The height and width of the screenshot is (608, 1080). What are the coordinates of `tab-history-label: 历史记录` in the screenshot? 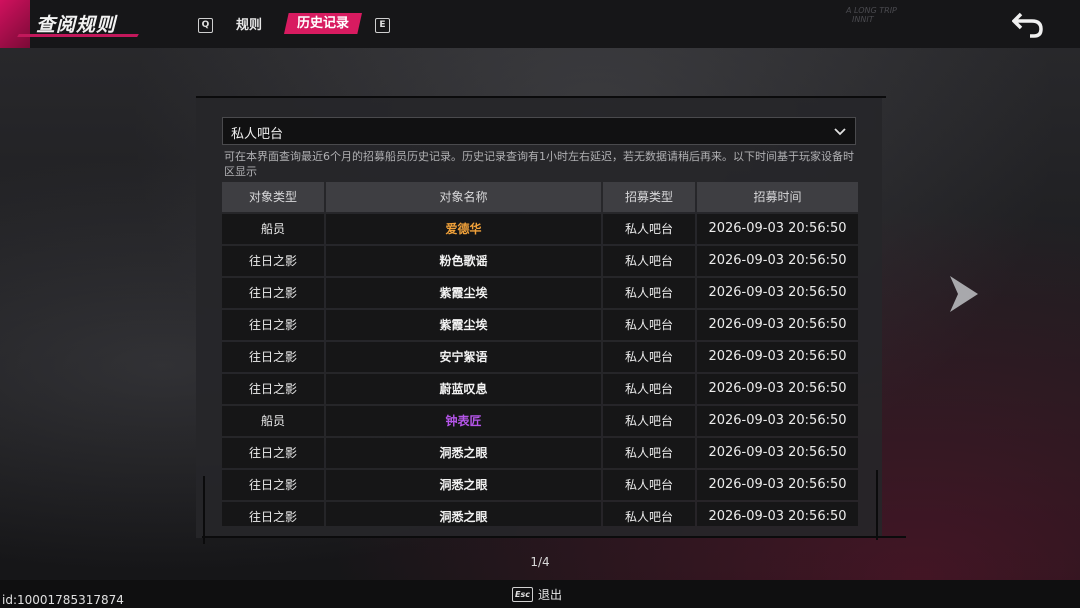 It's located at (322, 23).